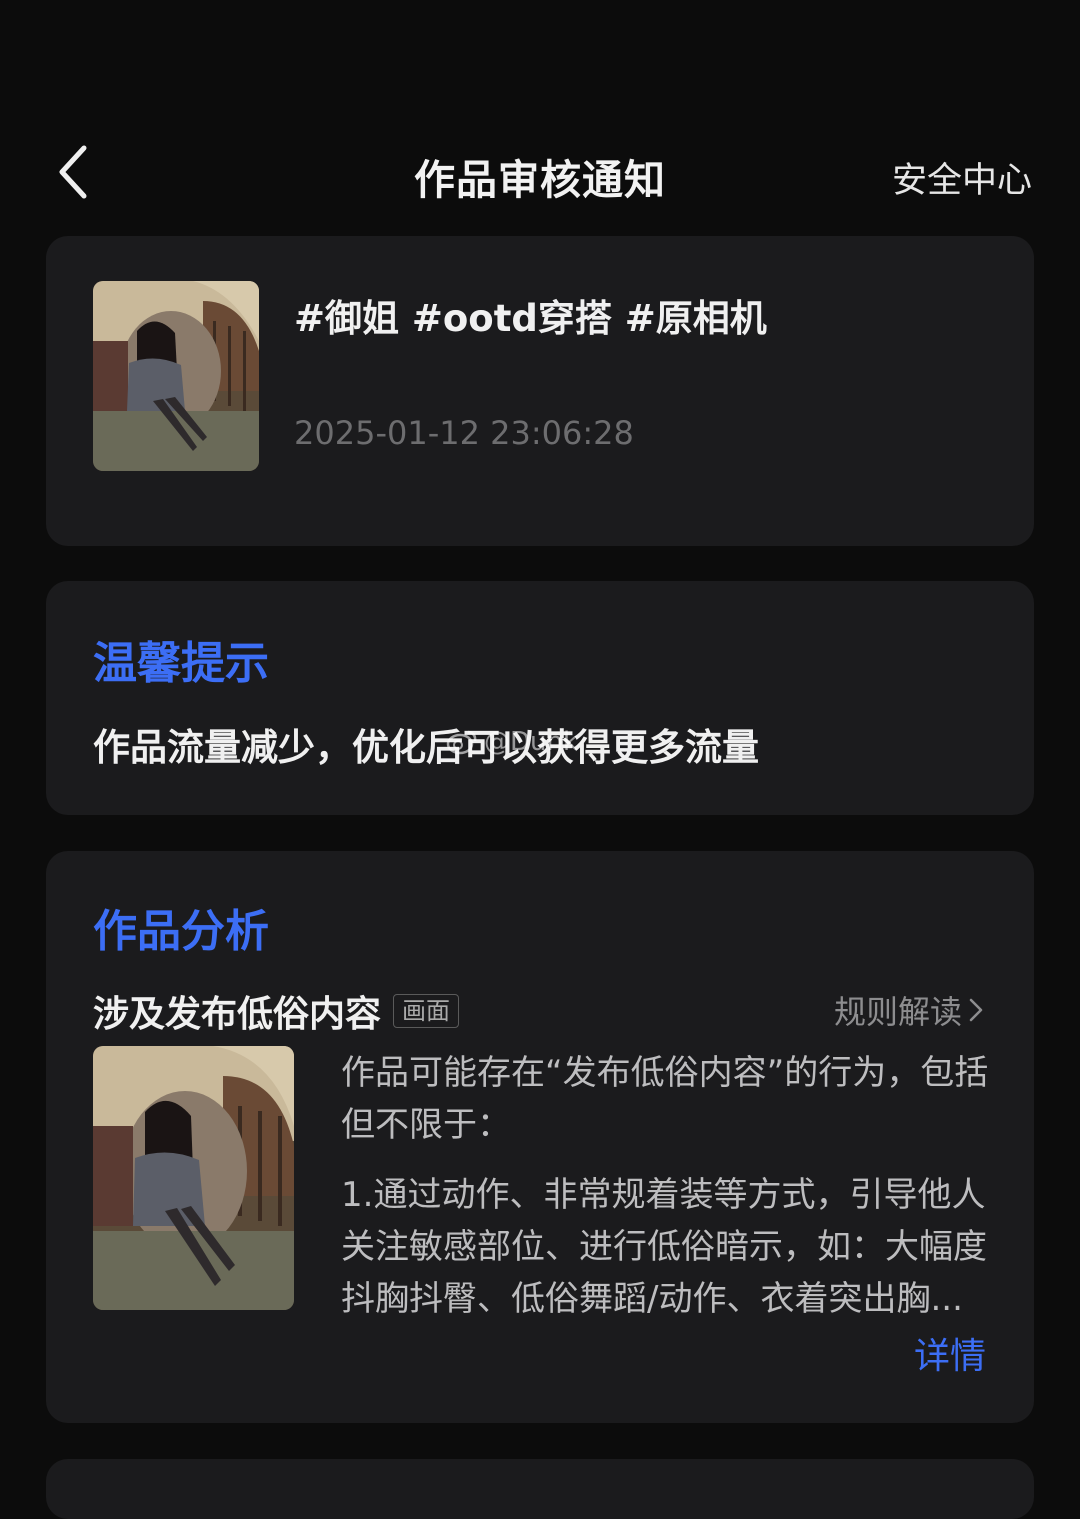 Image resolution: width=1080 pixels, height=1519 pixels. I want to click on tip-title: 温馨提示, so click(181, 663).